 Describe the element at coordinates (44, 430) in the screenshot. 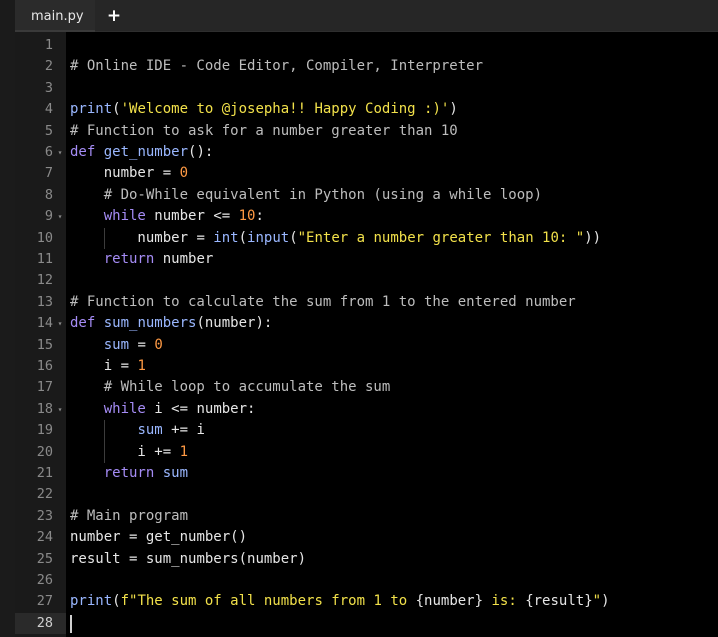

I see `line-number: 19` at that location.